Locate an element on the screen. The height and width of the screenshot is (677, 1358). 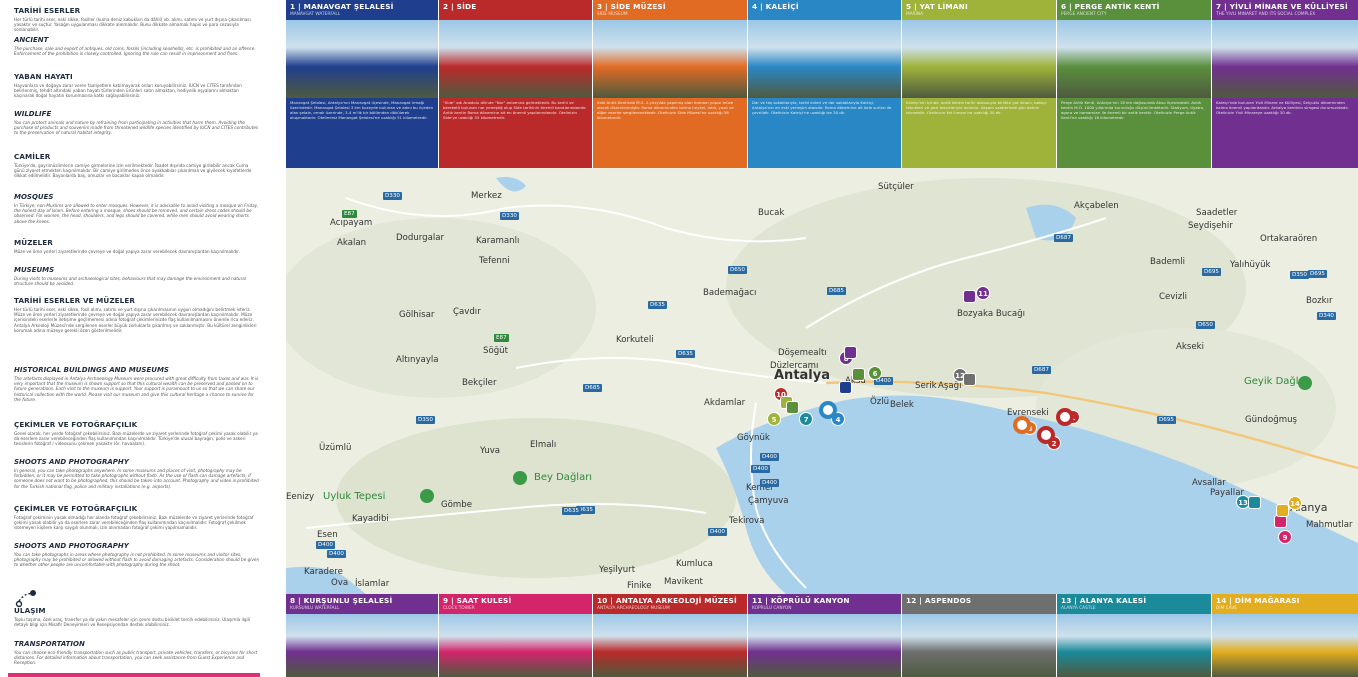
section-heading: MÜZELER is located at coordinates (33, 242).